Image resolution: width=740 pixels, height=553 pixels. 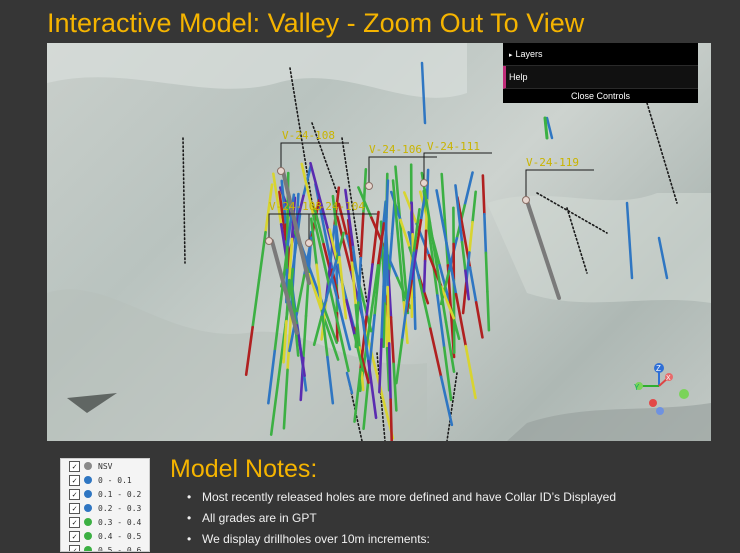 I want to click on axis-x-label: X, so click(x=668, y=378).